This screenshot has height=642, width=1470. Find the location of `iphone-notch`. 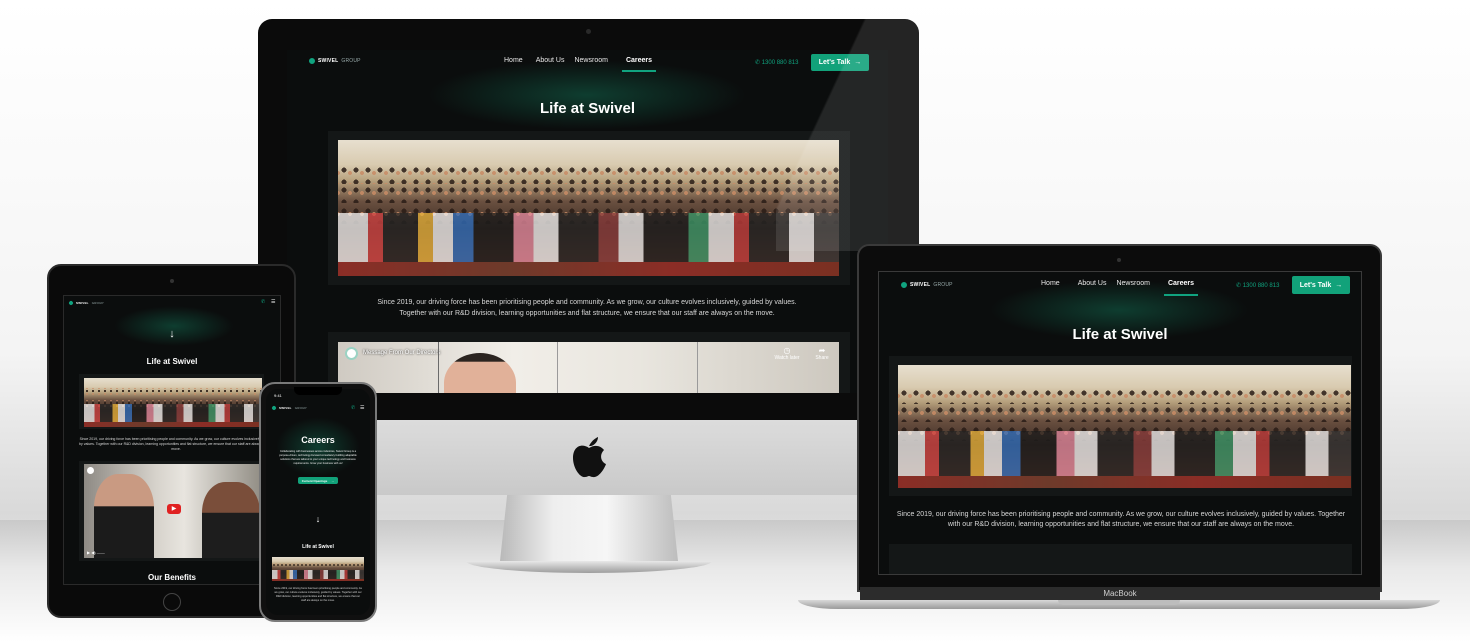

iphone-notch is located at coordinates (318, 391).